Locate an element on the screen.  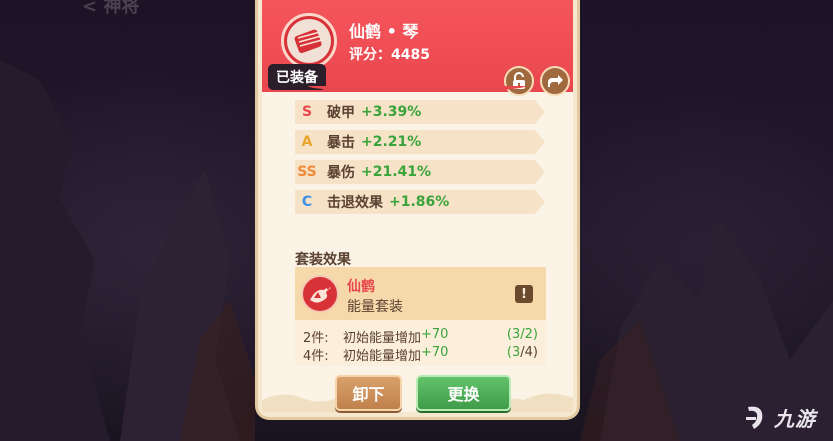
item-avatar is located at coordinates (309, 41).